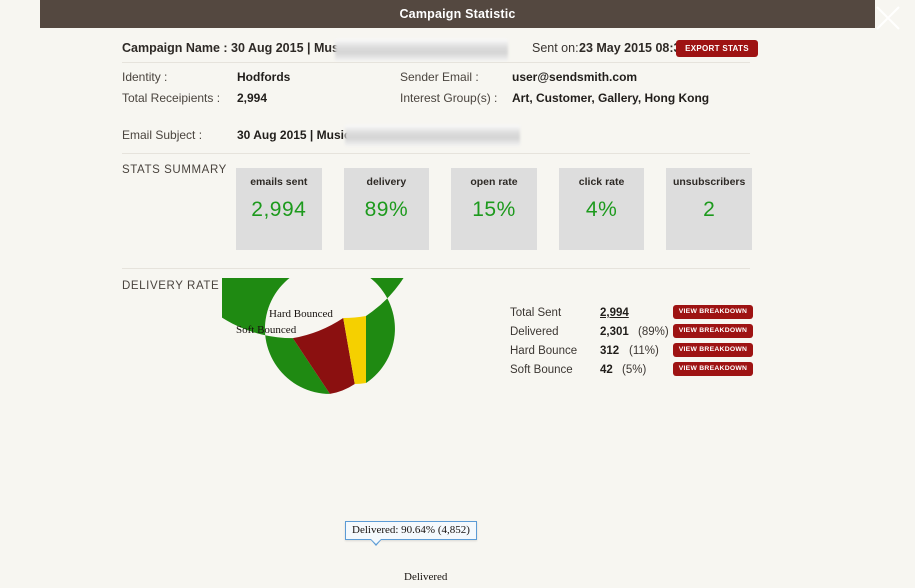 The height and width of the screenshot is (588, 915). Describe the element at coordinates (494, 182) in the screenshot. I see `stat-card-label: open rate` at that location.